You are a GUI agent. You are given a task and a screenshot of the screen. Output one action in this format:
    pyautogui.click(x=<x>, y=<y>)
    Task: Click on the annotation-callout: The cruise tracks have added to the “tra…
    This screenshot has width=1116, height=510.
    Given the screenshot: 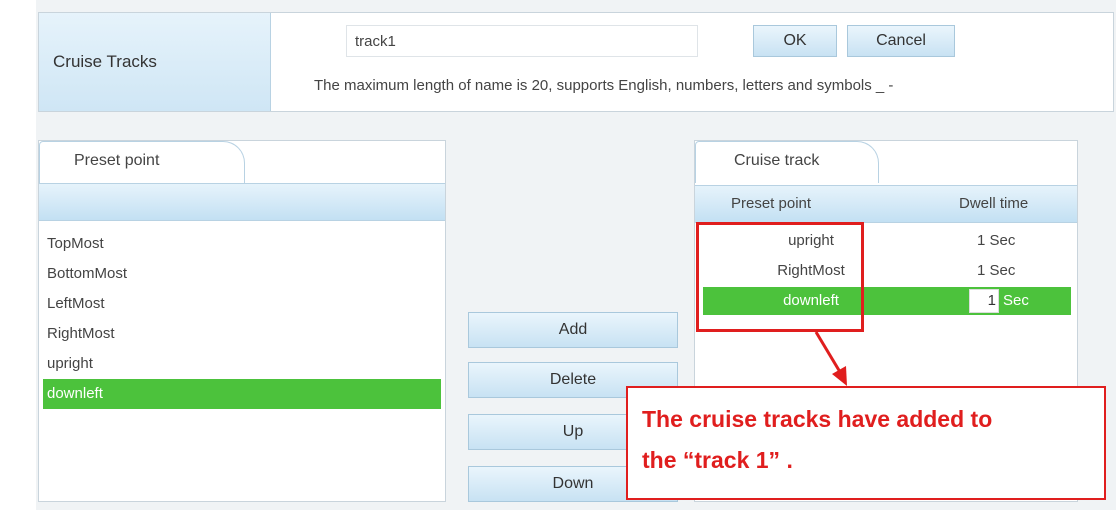 What is the action you would take?
    pyautogui.click(x=866, y=443)
    